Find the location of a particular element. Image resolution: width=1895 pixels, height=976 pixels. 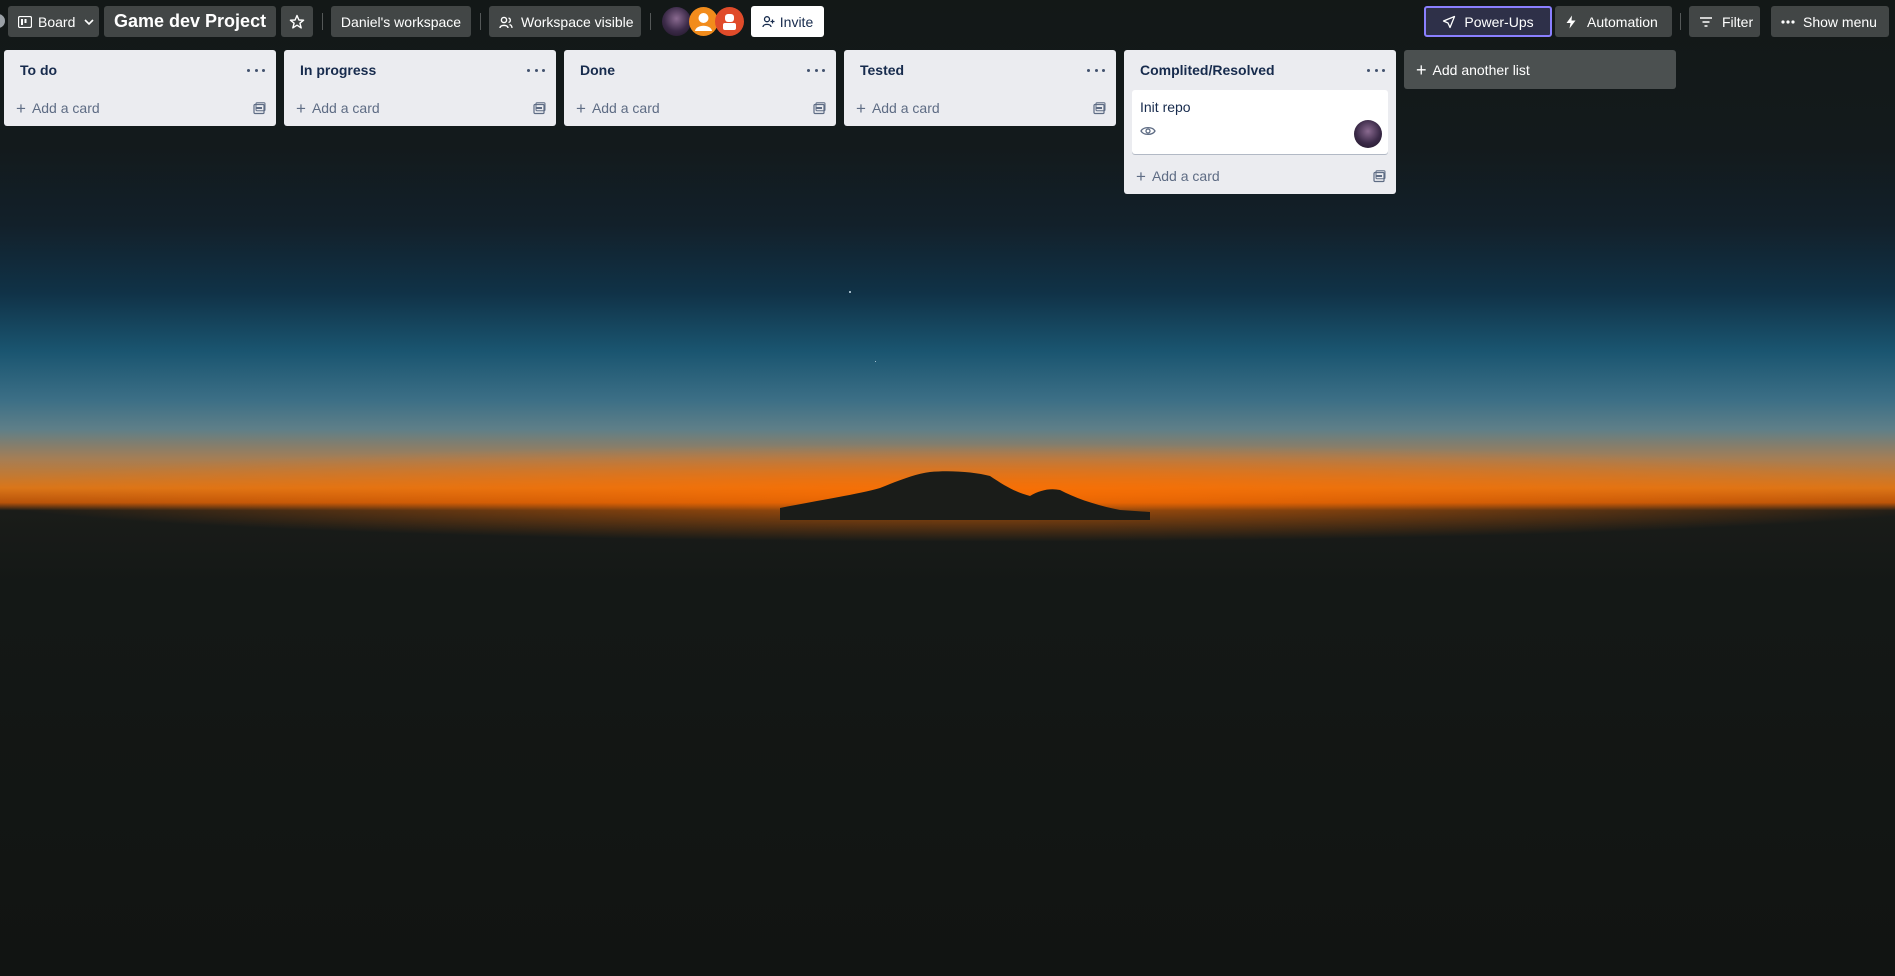

add-another-list-button: + Add another list is located at coordinates (1540, 69).